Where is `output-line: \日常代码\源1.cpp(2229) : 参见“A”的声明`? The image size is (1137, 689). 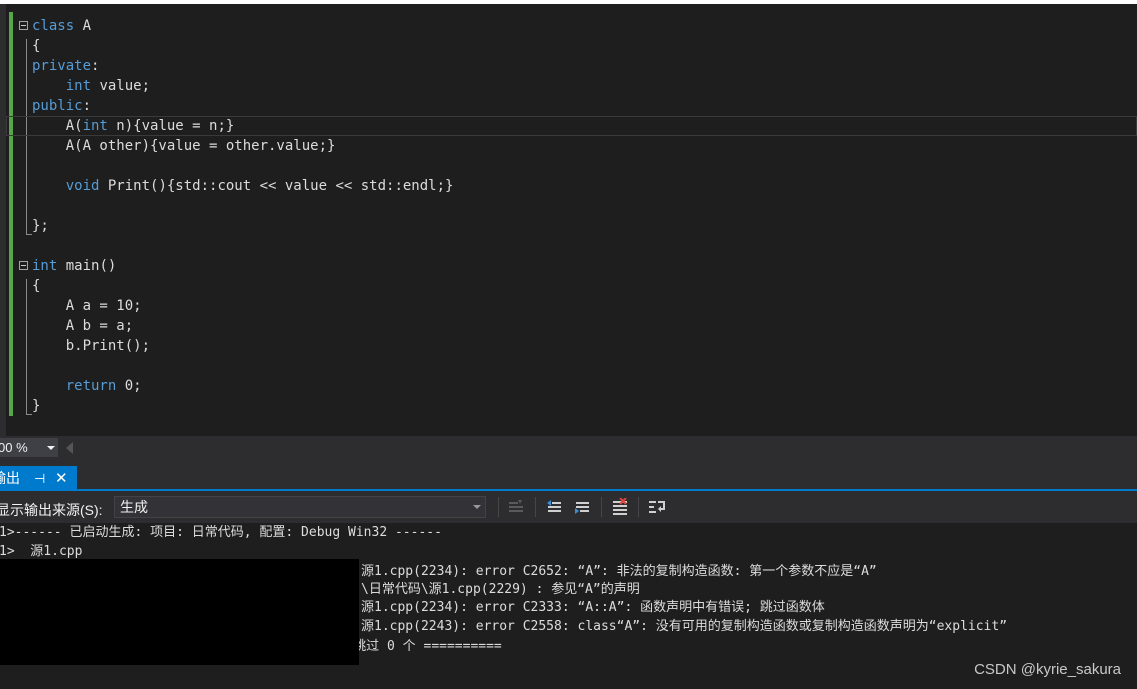 output-line: \日常代码\源1.cpp(2229) : 参见“A”的声明 is located at coordinates (500, 589).